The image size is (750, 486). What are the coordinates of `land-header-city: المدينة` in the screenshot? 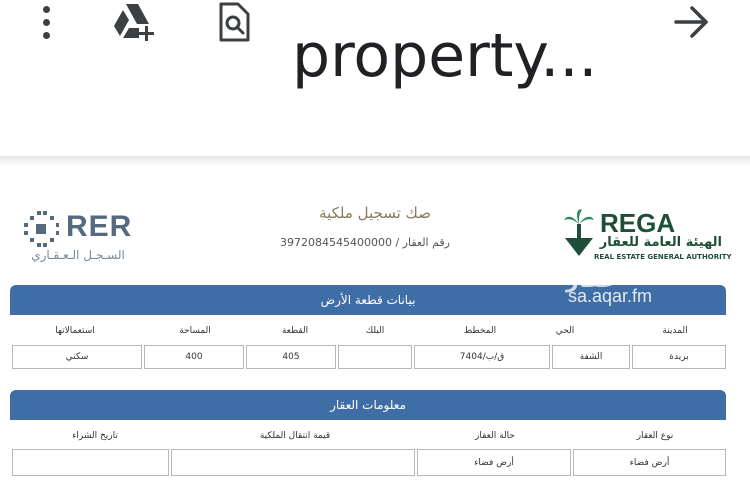 It's located at (675, 331).